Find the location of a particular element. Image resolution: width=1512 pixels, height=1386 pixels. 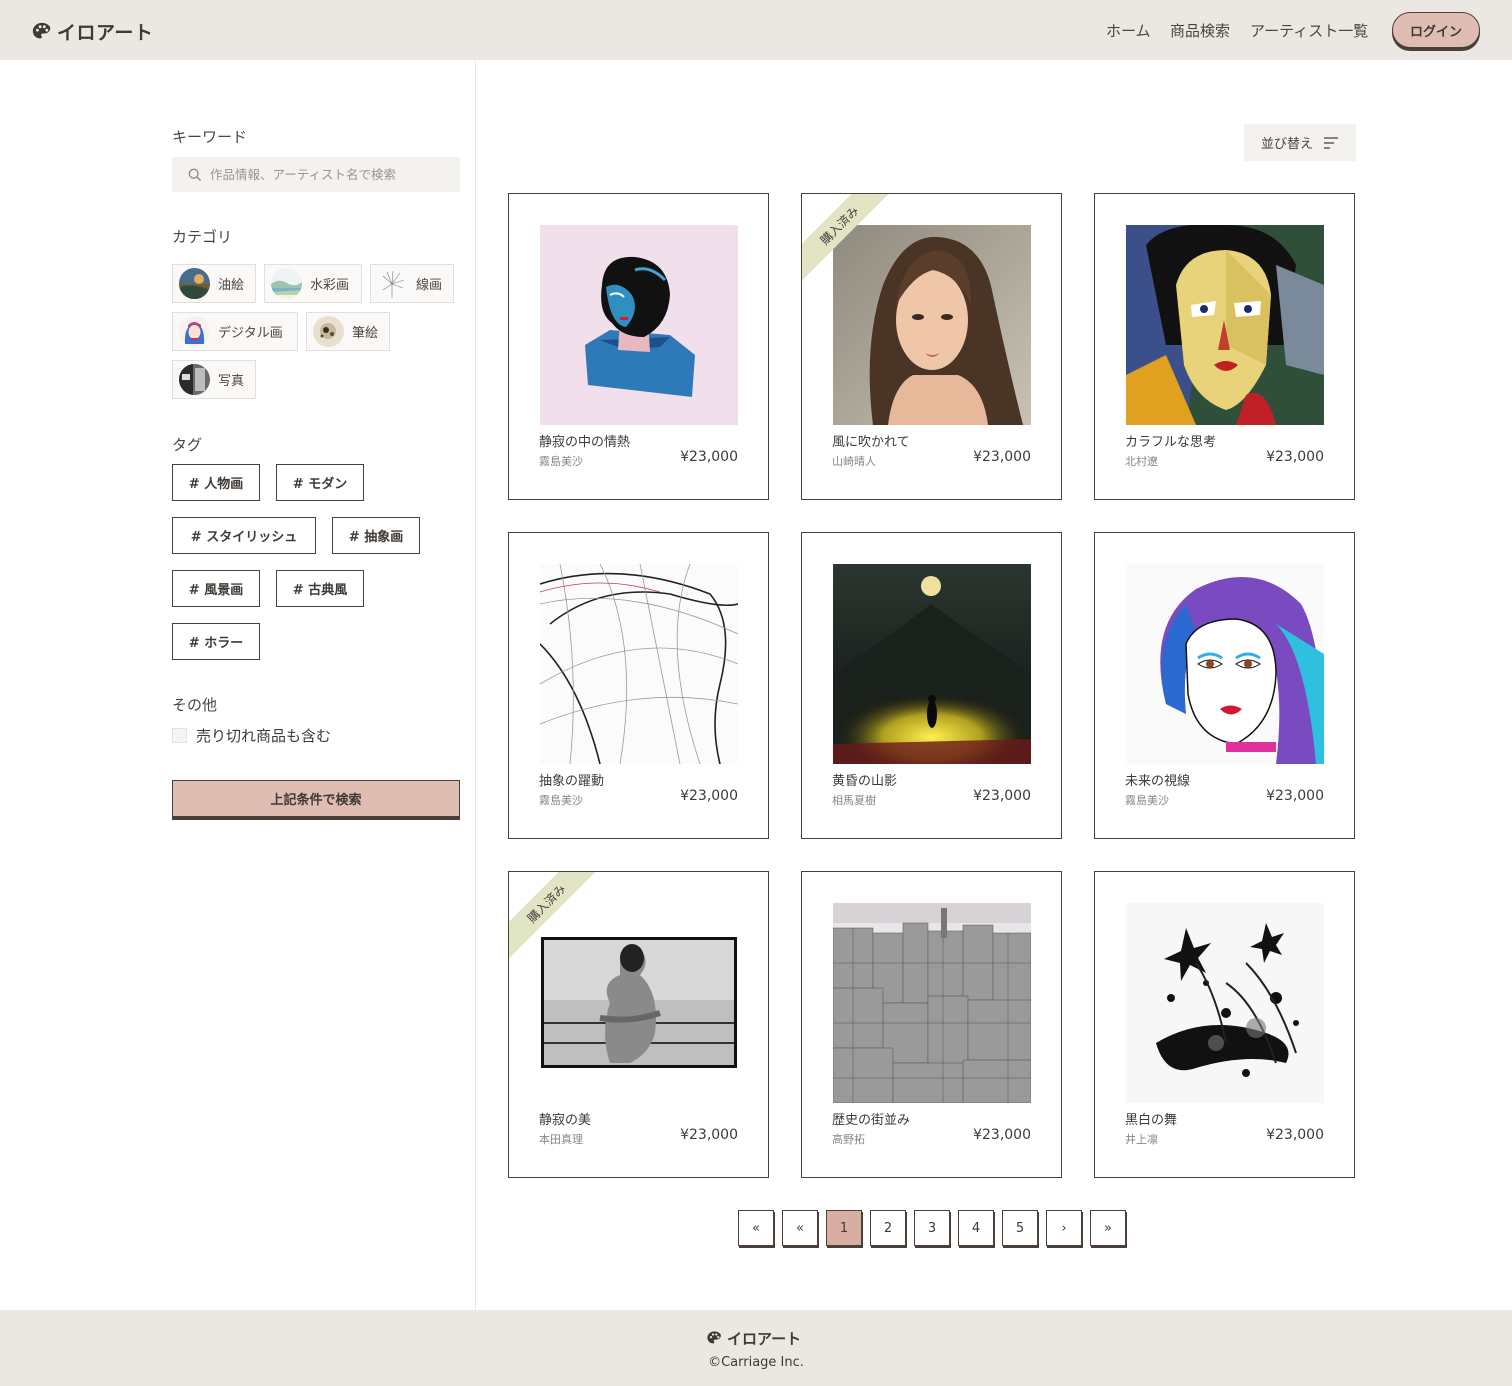

site-header: イロアート ホーム 商品検索 アーティスト一覧 ログイン is located at coordinates (756, 30).